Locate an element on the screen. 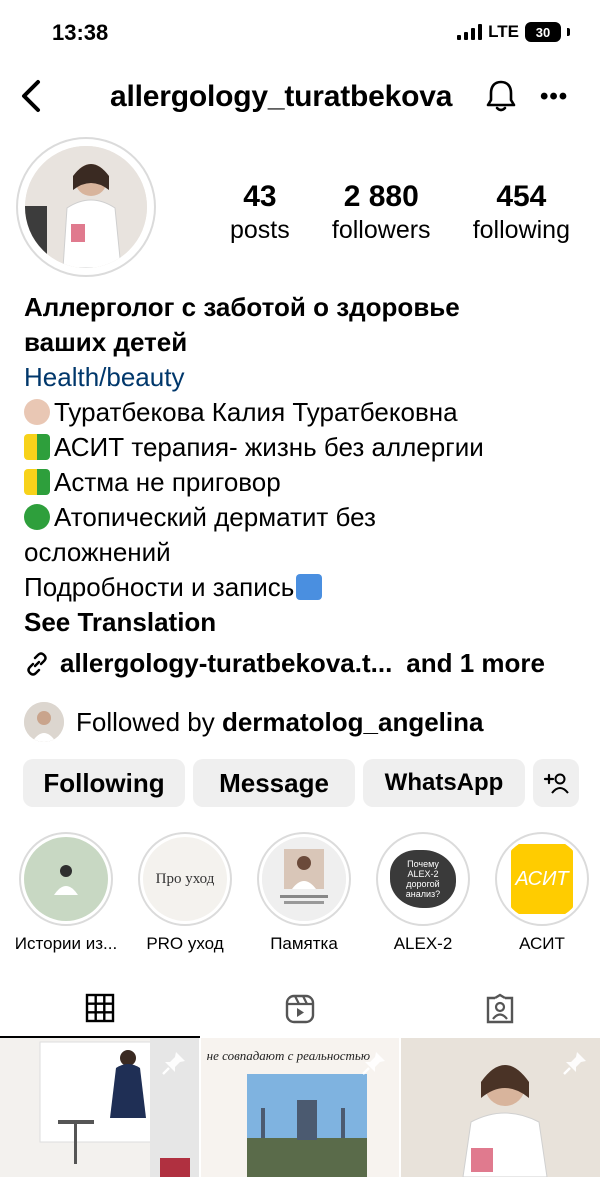  highlight-ring: Почему ALEX-2 дорогой анализ? is located at coordinates (423, 879).